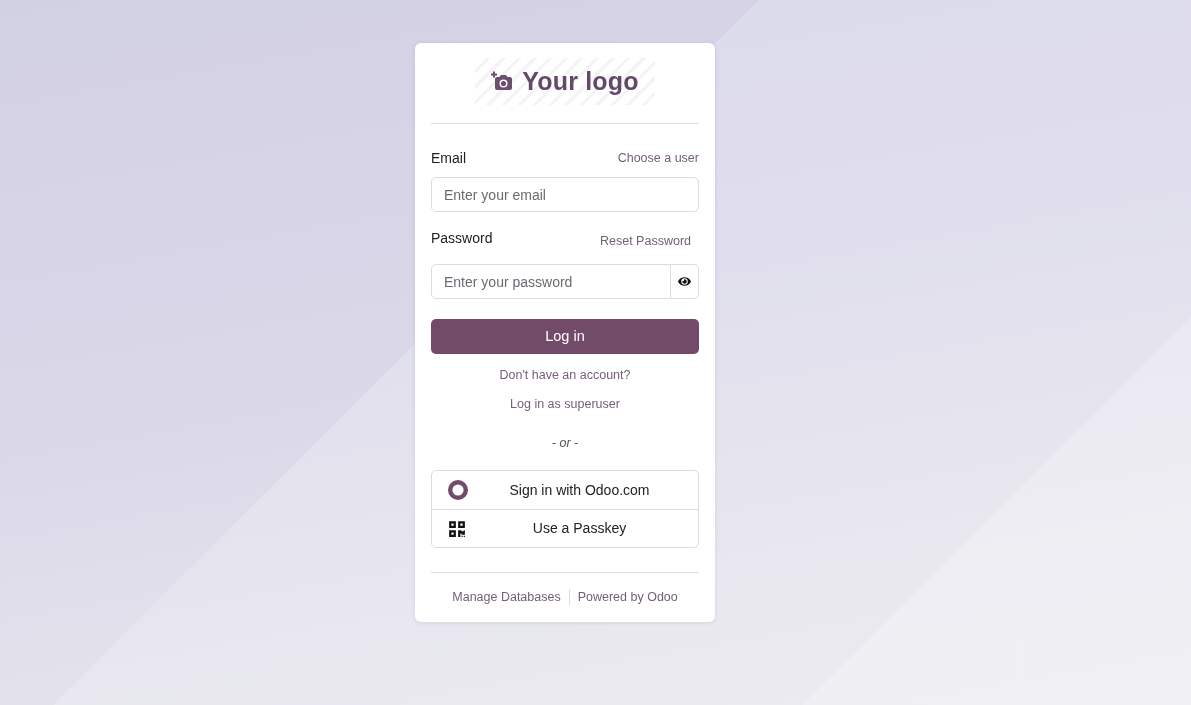 Image resolution: width=1191 pixels, height=705 pixels. Describe the element at coordinates (458, 490) in the screenshot. I see `ring-icon` at that location.